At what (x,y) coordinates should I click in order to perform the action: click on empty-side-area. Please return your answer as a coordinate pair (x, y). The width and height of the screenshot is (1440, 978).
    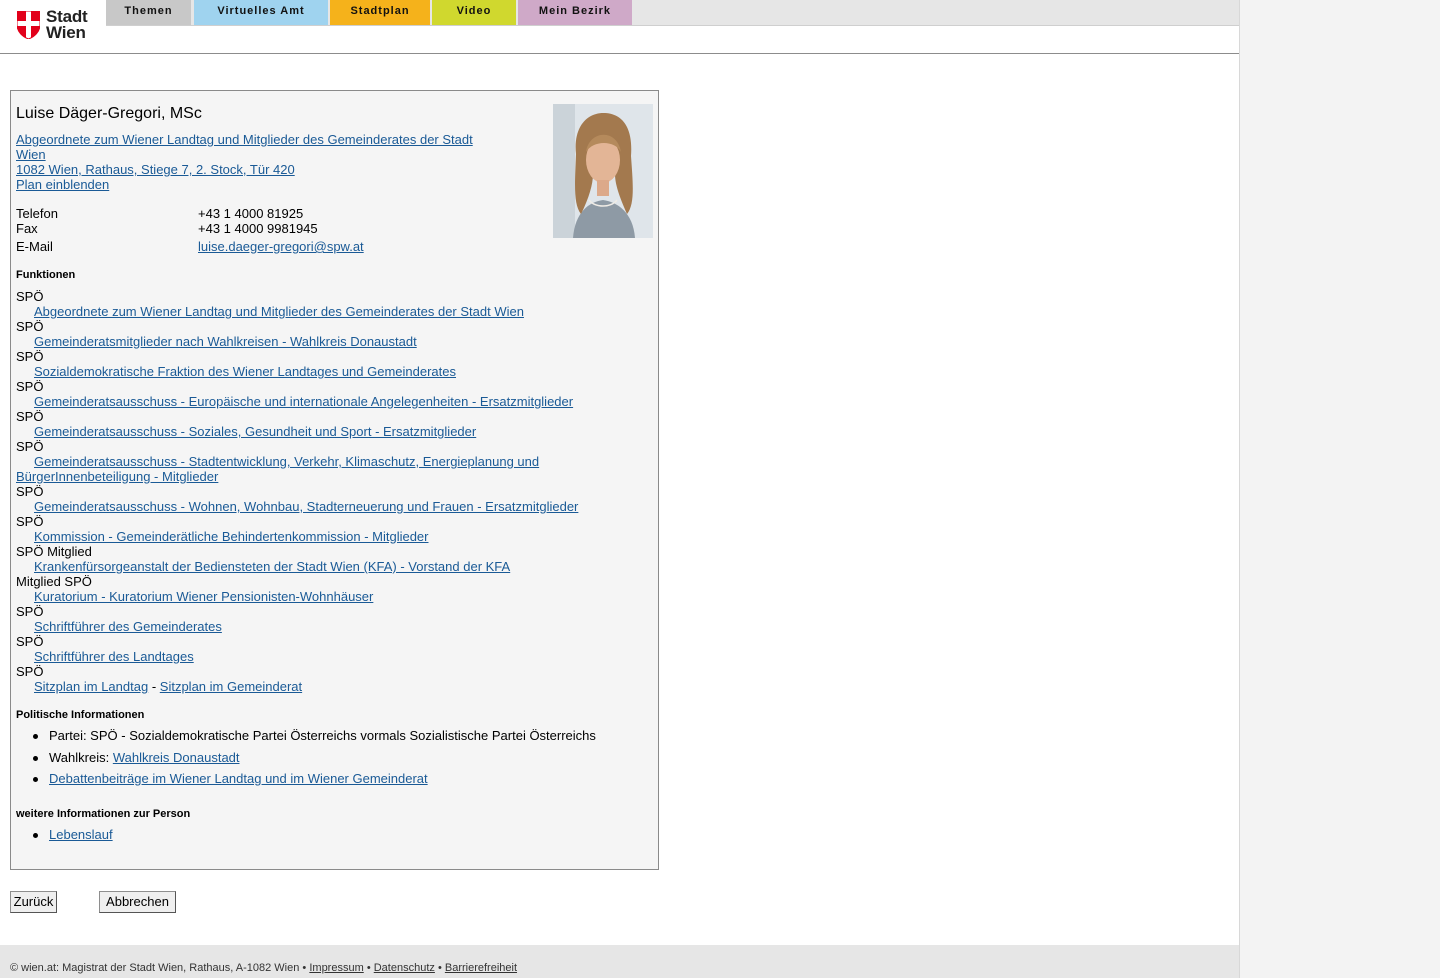
    Looking at the image, I should click on (1340, 489).